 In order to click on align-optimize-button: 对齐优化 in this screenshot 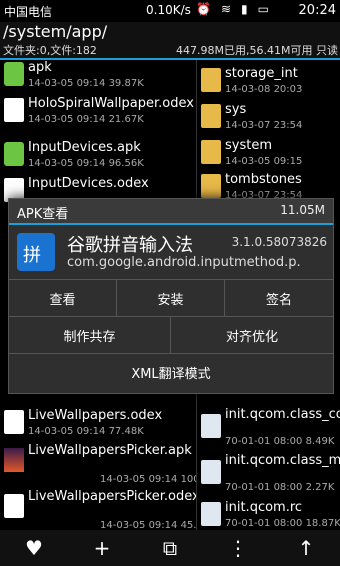, I will do `click(252, 334)`.